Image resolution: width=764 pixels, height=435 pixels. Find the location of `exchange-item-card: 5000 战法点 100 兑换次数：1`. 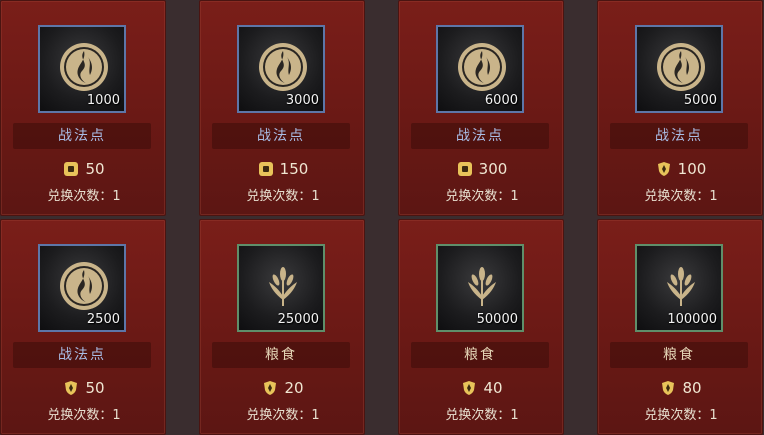

exchange-item-card: 5000 战法点 100 兑换次数：1 is located at coordinates (680, 108).